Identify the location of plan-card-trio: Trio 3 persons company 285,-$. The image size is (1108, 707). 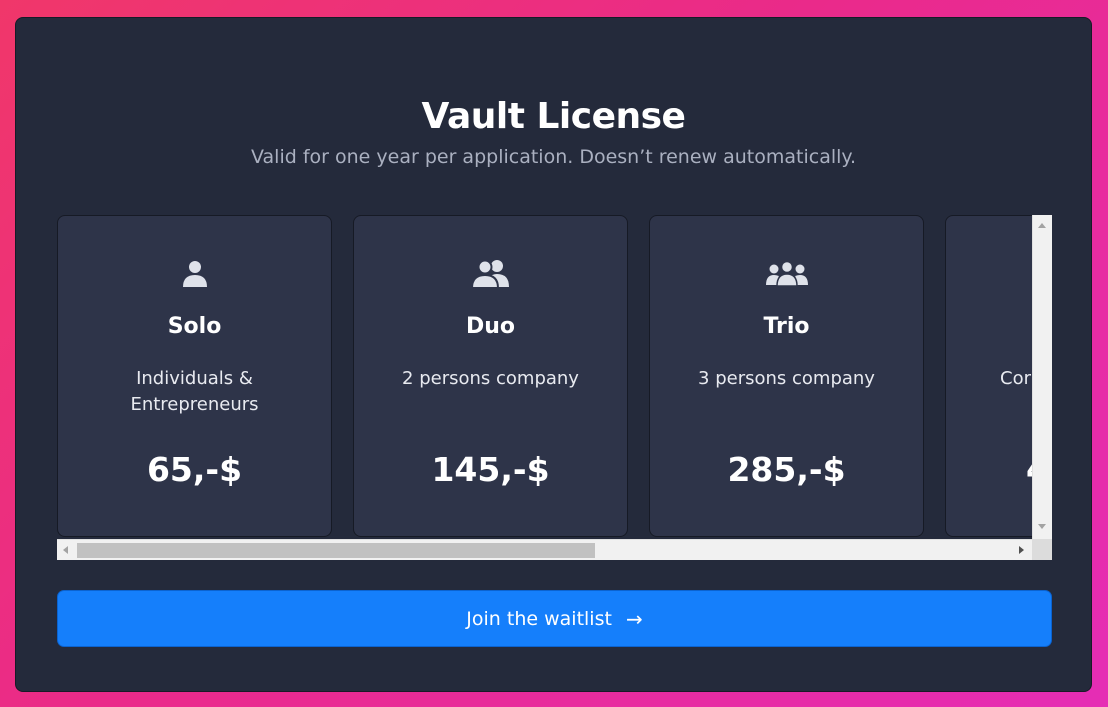
(786, 376).